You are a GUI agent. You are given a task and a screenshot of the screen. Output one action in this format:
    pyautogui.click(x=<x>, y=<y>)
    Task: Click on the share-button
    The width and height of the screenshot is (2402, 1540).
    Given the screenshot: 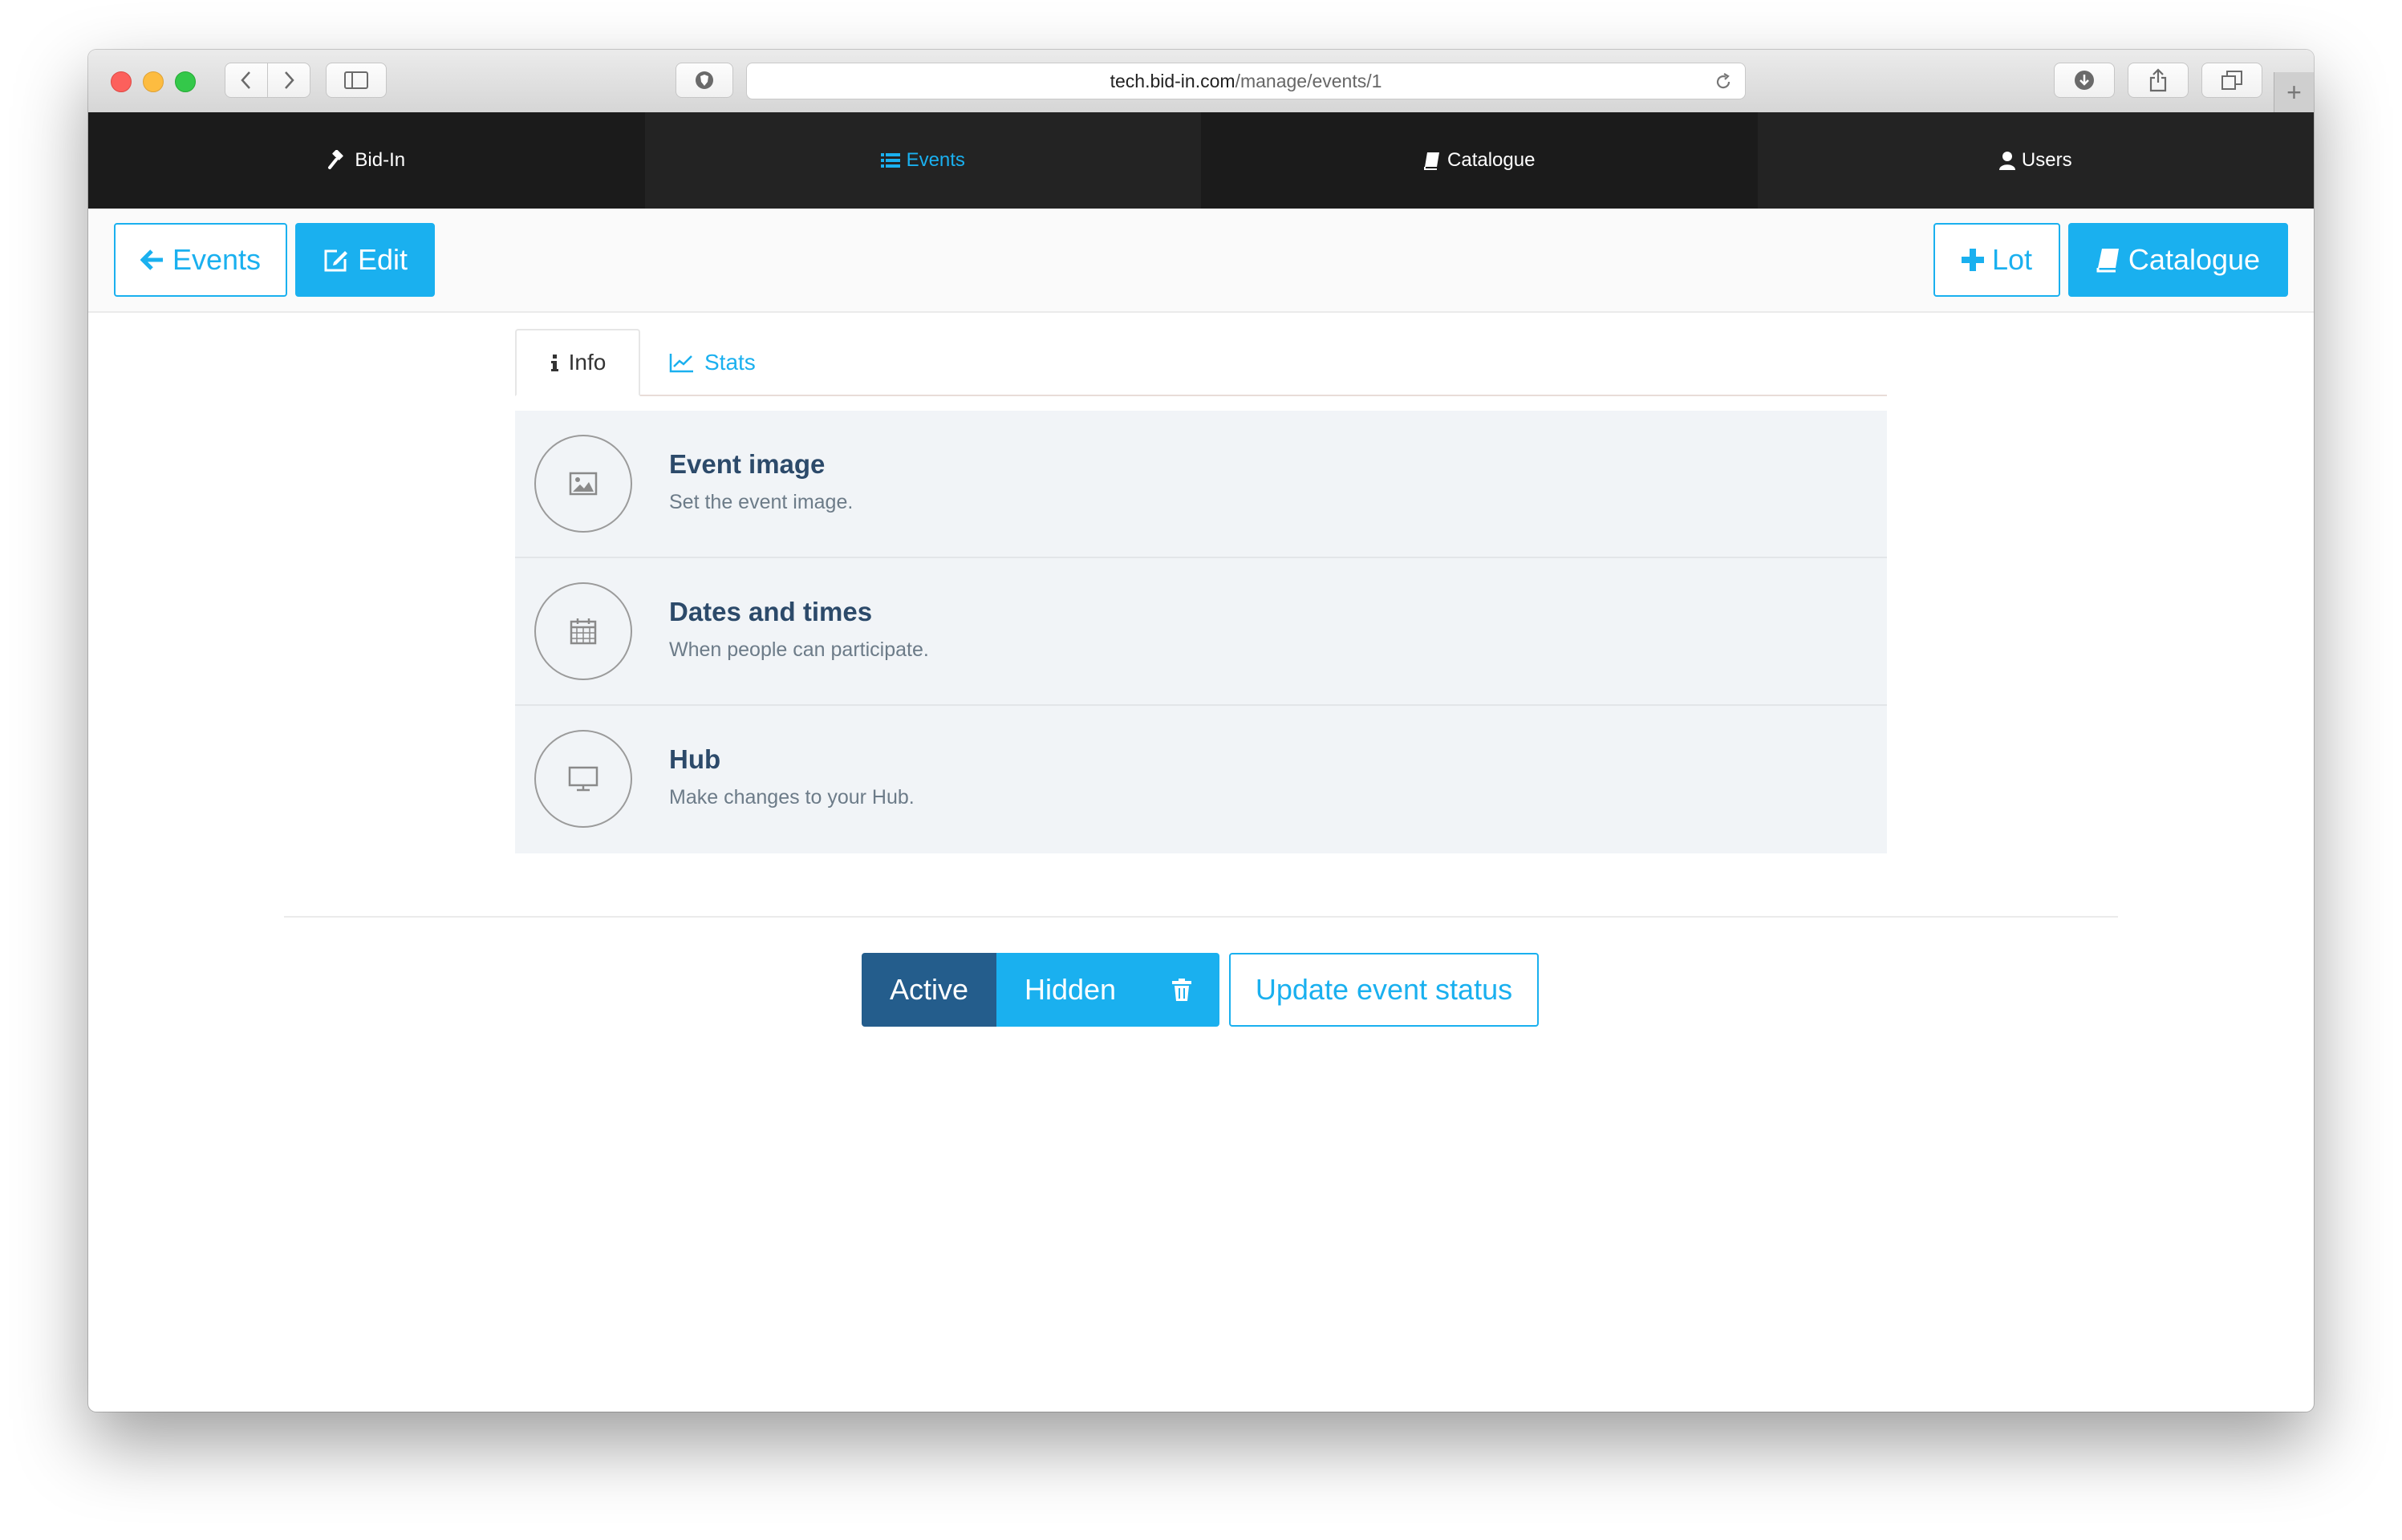 What is the action you would take?
    pyautogui.click(x=2158, y=80)
    